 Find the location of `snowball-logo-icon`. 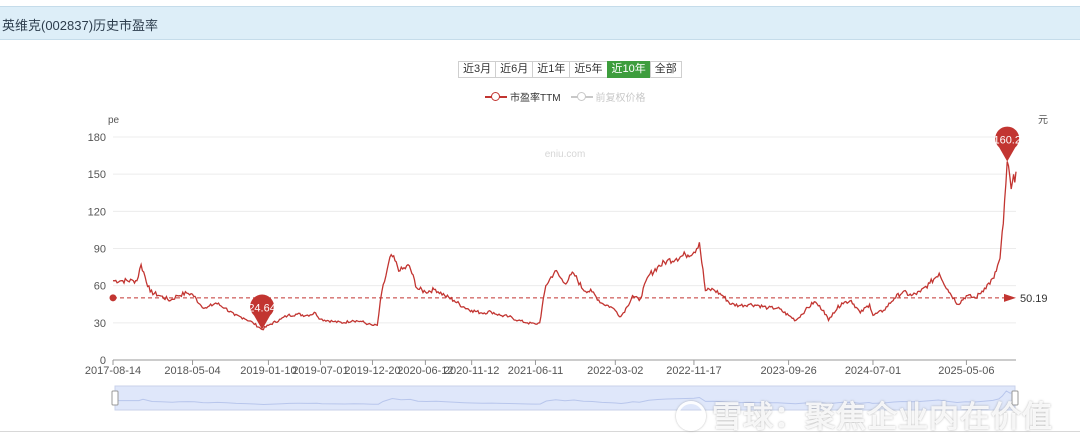

snowball-logo-icon is located at coordinates (691, 416).